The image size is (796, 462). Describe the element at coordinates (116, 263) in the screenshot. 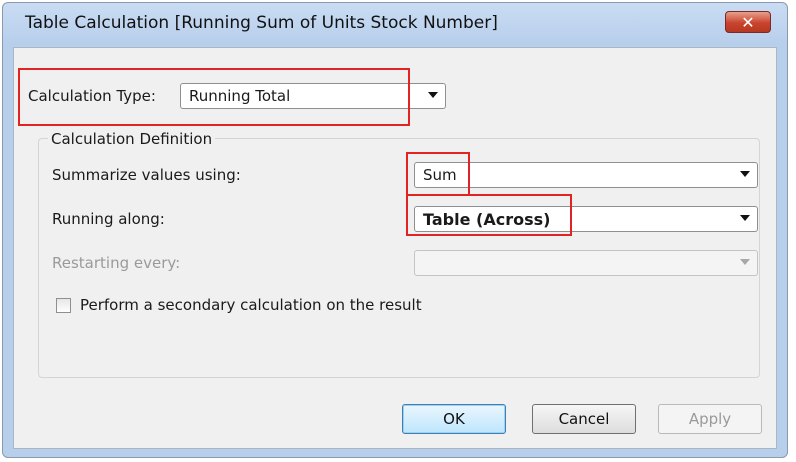

I see `restarting-every-label: Restarting every:` at that location.